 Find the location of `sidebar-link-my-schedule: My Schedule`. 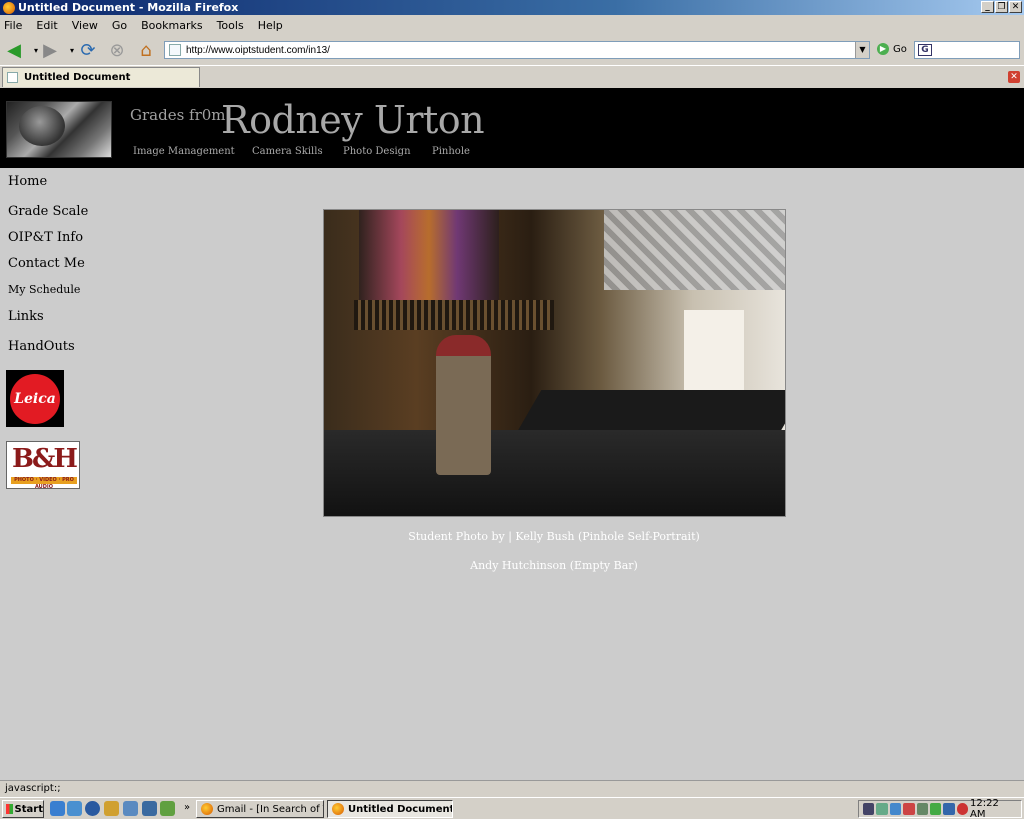

sidebar-link-my-schedule: My Schedule is located at coordinates (44, 289).